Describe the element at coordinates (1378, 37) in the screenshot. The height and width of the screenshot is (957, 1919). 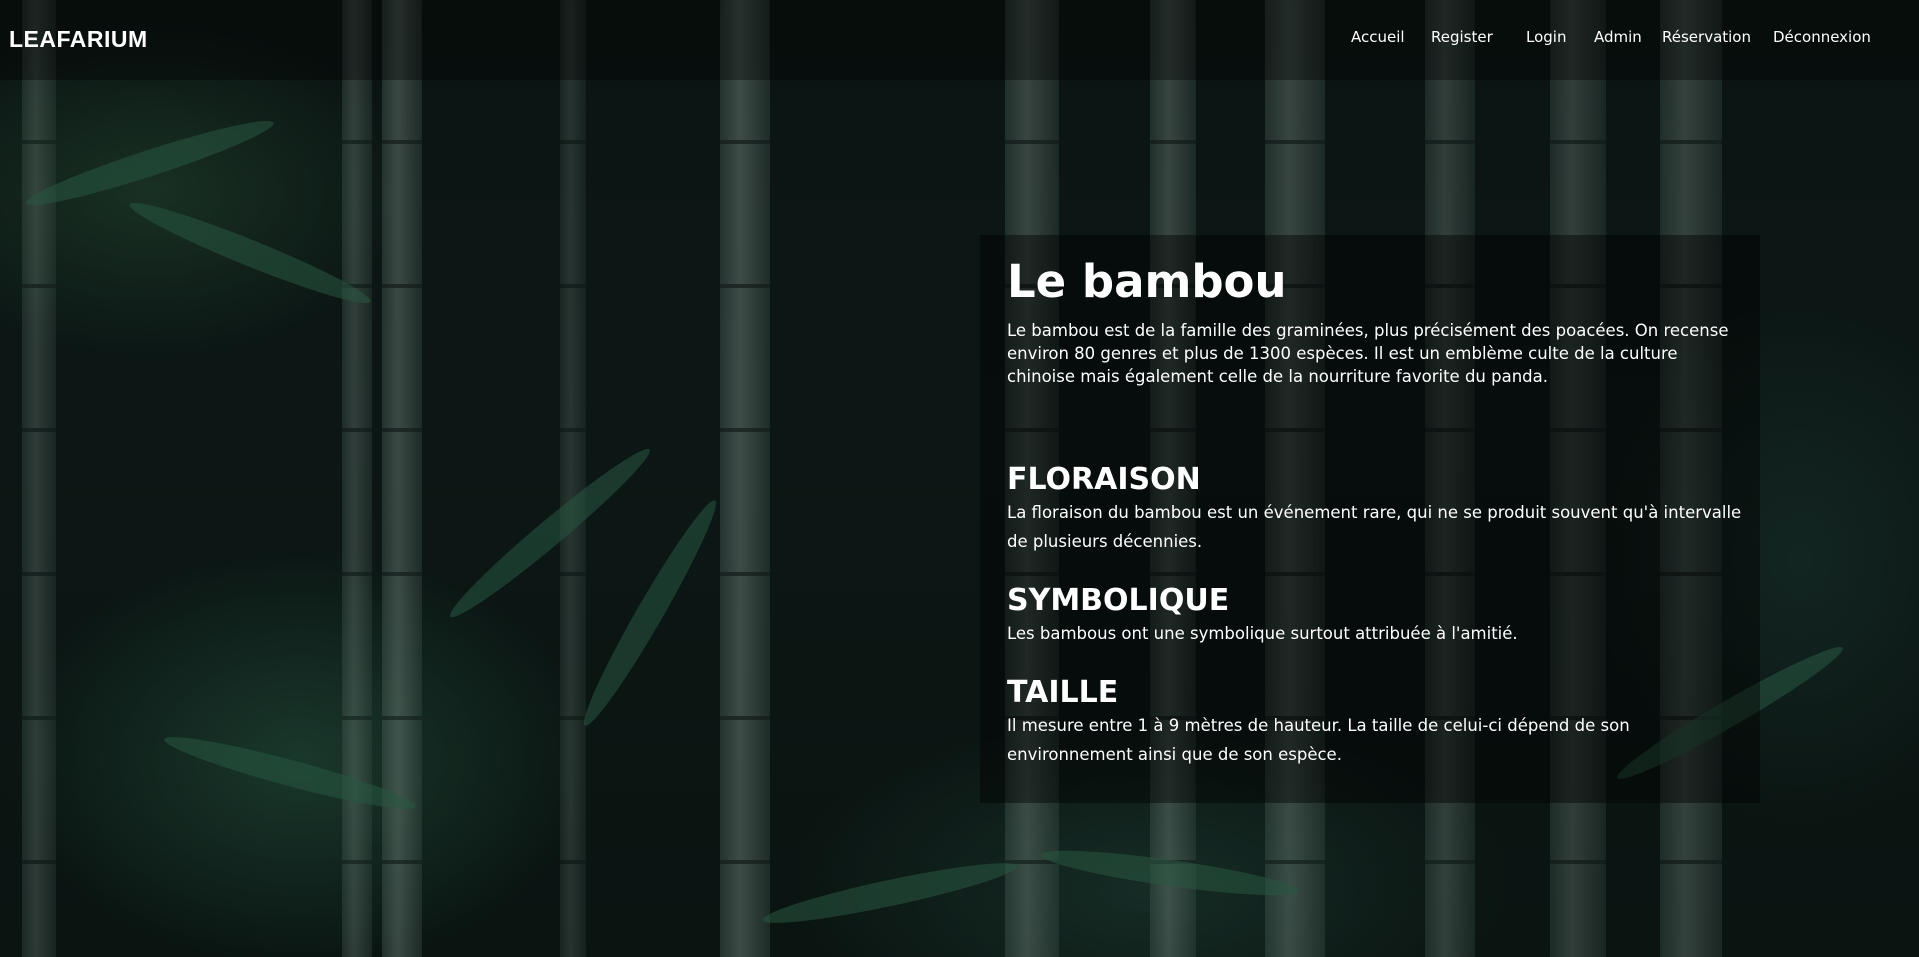
I see `nav-link-accueil: Accueil` at that location.